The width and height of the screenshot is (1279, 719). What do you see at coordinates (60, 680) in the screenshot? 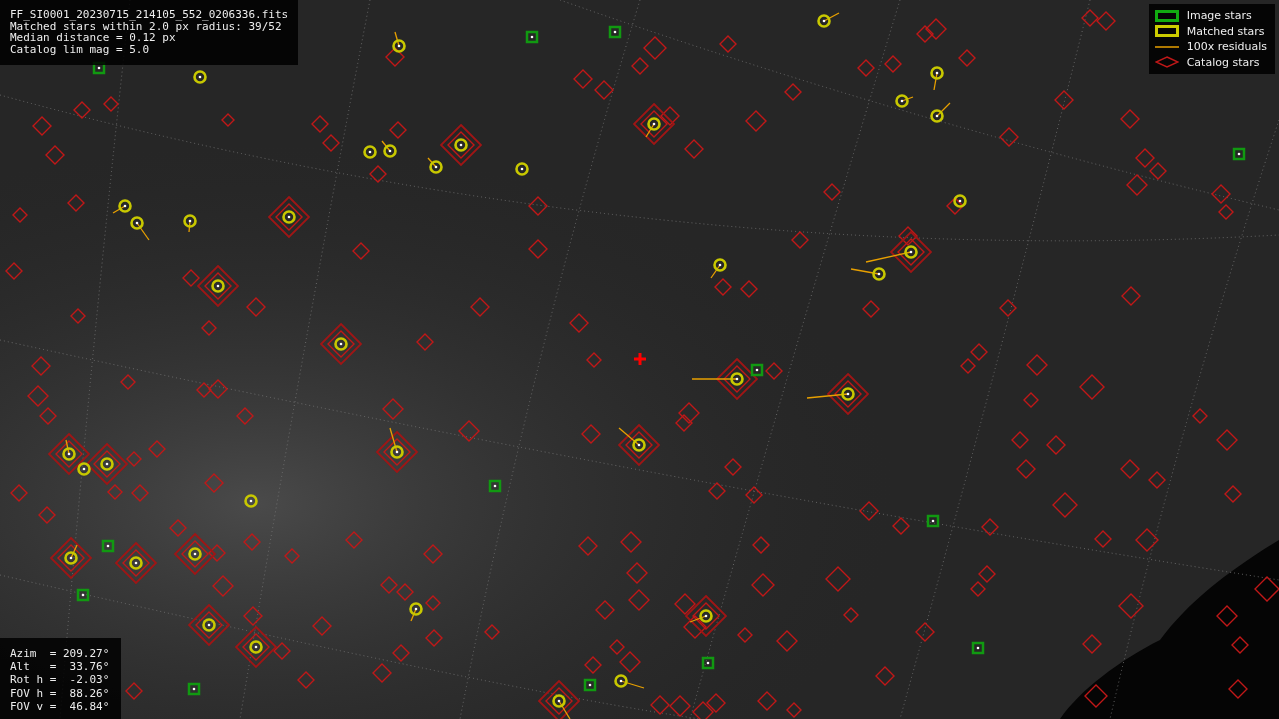
I see `pointing-text: Rot h = -2.03°` at bounding box center [60, 680].